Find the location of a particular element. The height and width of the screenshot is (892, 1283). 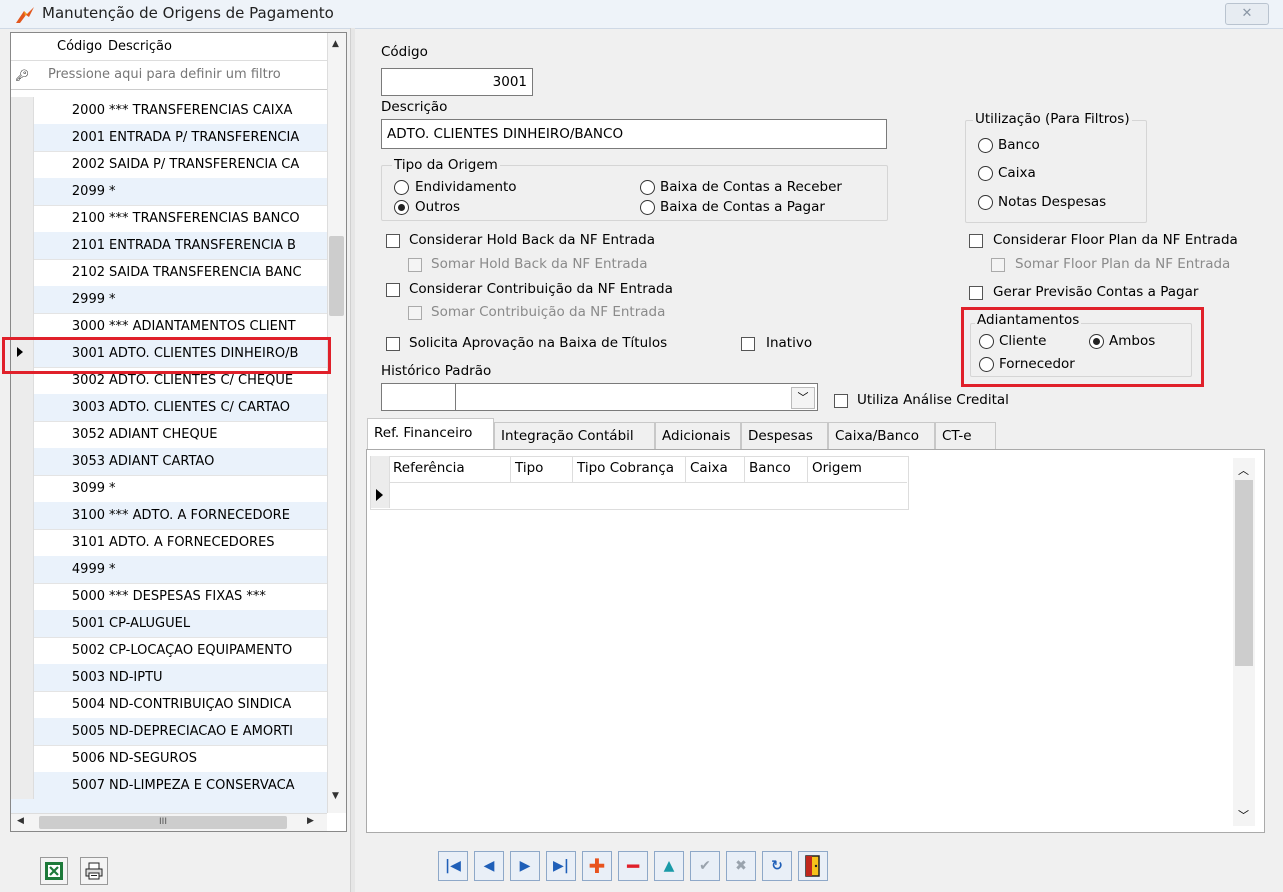

checkbox-considerar-floor-plan is located at coordinates (976, 241).